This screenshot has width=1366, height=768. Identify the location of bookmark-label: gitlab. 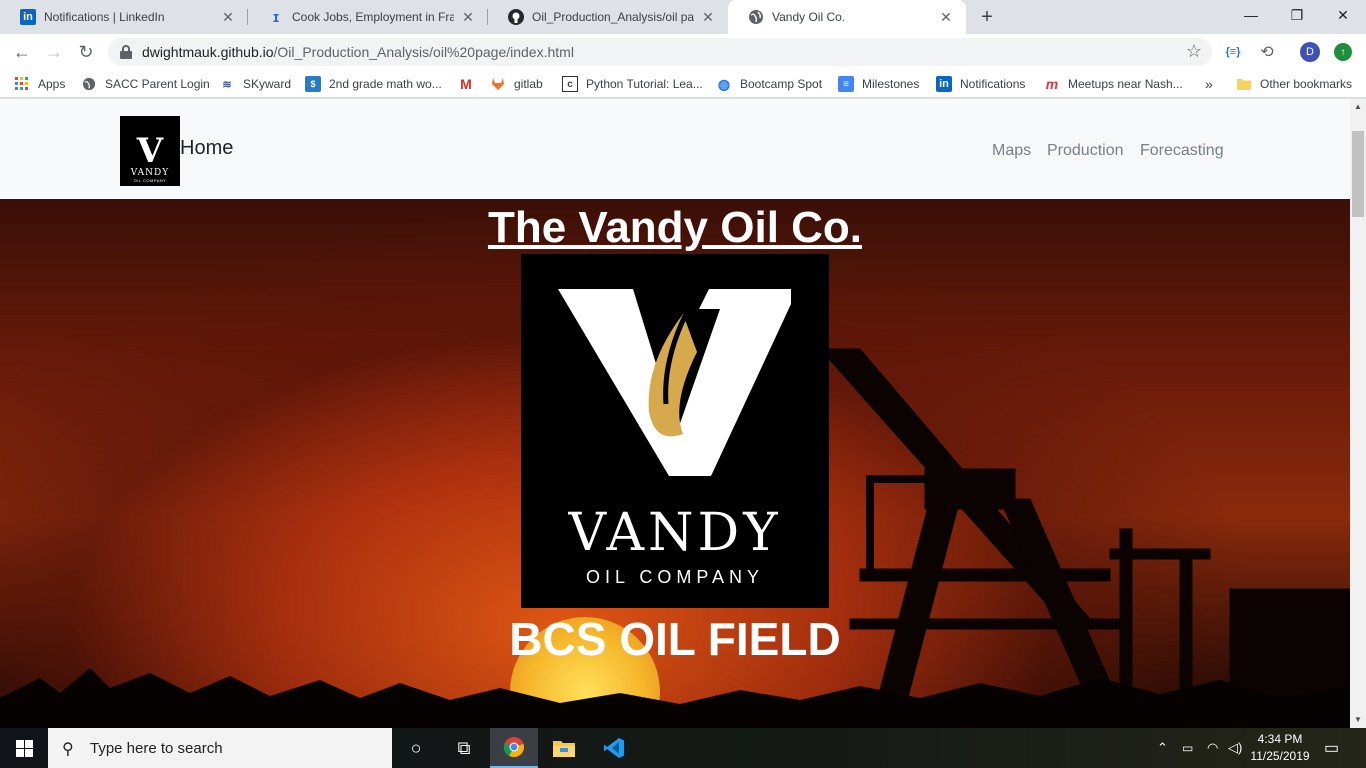
(528, 84).